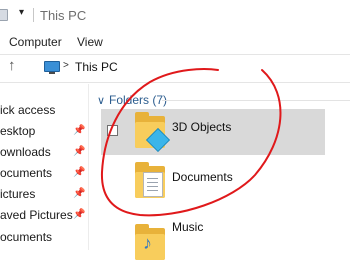 This screenshot has height=260, width=350. What do you see at coordinates (187, 227) in the screenshot?
I see `item-label-music: Music` at bounding box center [187, 227].